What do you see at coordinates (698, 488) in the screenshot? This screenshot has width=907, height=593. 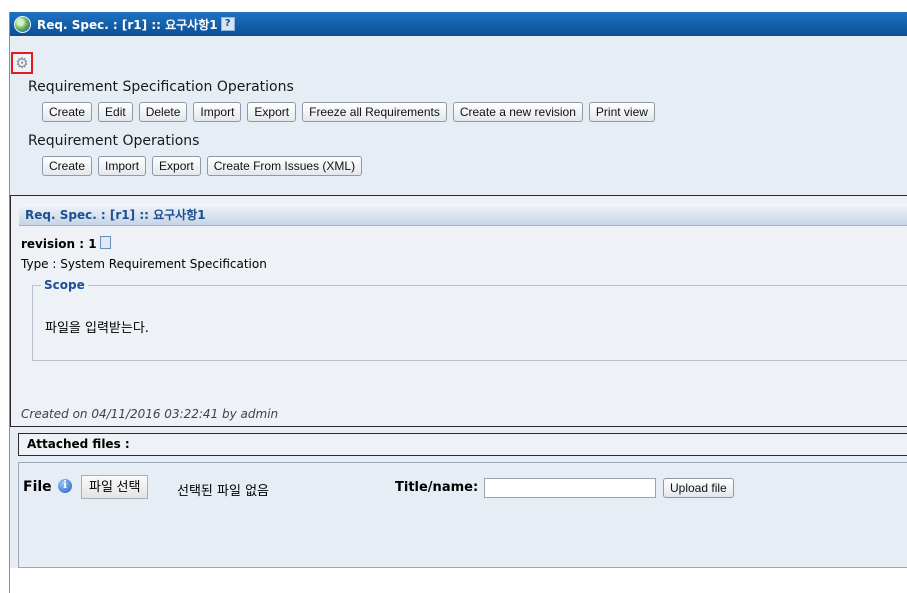 I see `upload-file-button: Upload file` at bounding box center [698, 488].